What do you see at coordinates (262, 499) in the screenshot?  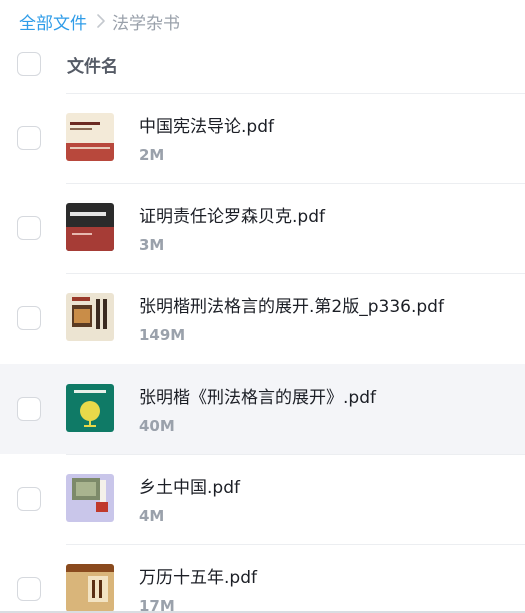 I see `file-row: 乡土中国.pdf 4M` at bounding box center [262, 499].